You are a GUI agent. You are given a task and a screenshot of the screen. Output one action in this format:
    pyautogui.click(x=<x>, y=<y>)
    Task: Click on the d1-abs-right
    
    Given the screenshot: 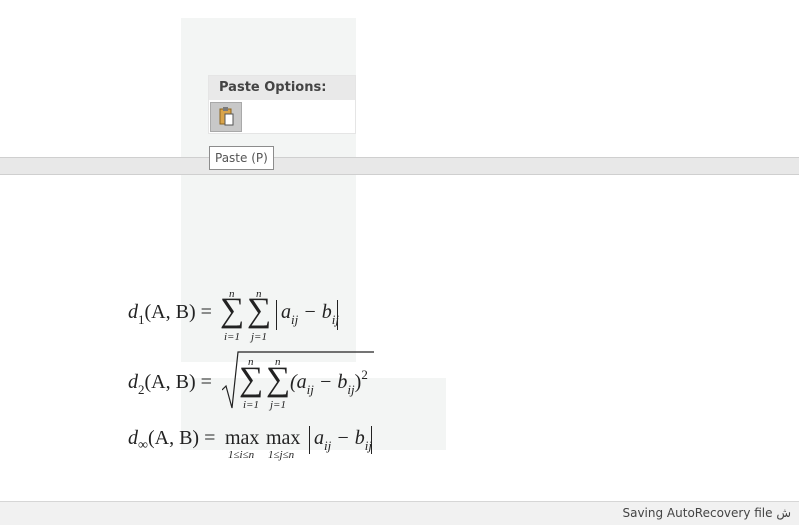 What is the action you would take?
    pyautogui.click(x=337, y=315)
    